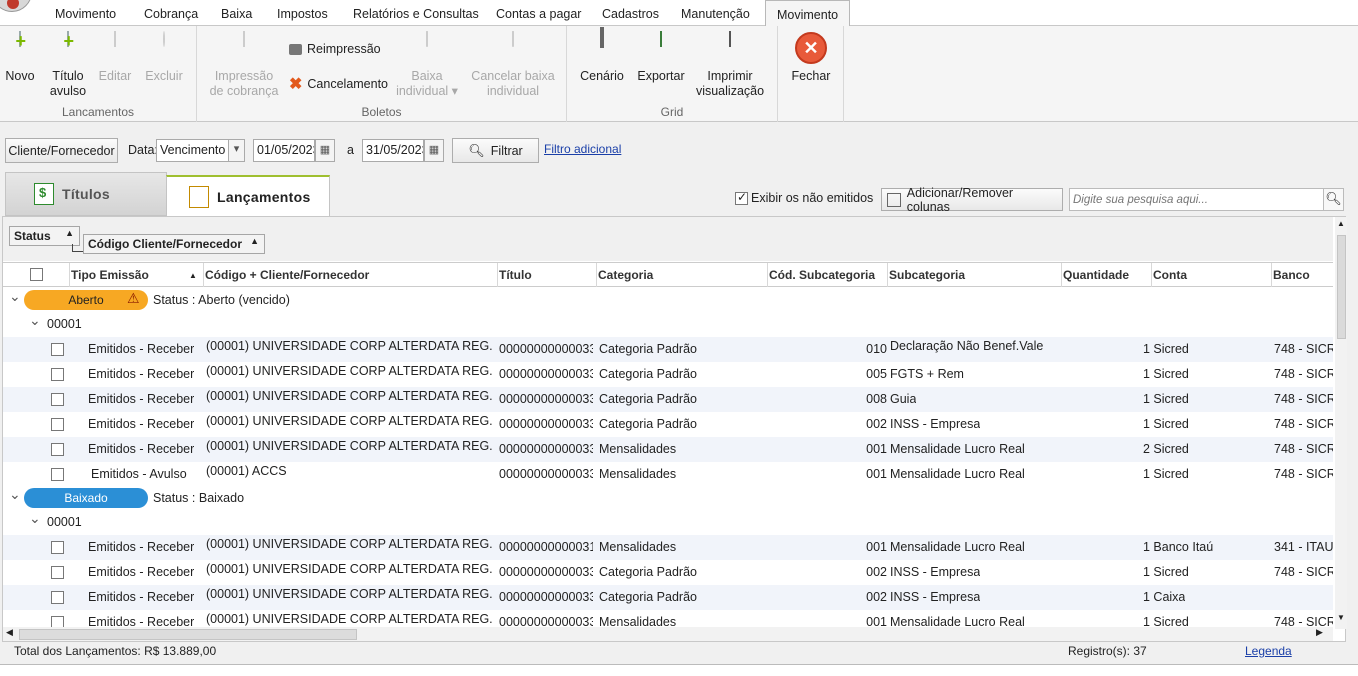 The image size is (1358, 676). I want to click on scroll-up-icon: ▲, so click(1341, 223).